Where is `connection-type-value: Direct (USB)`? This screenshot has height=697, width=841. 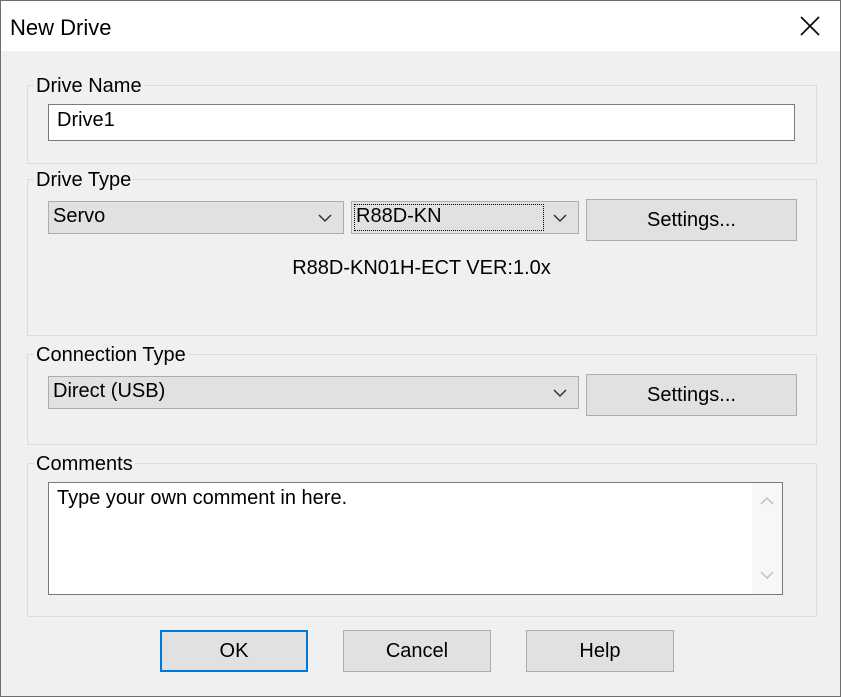 connection-type-value: Direct (USB) is located at coordinates (109, 391).